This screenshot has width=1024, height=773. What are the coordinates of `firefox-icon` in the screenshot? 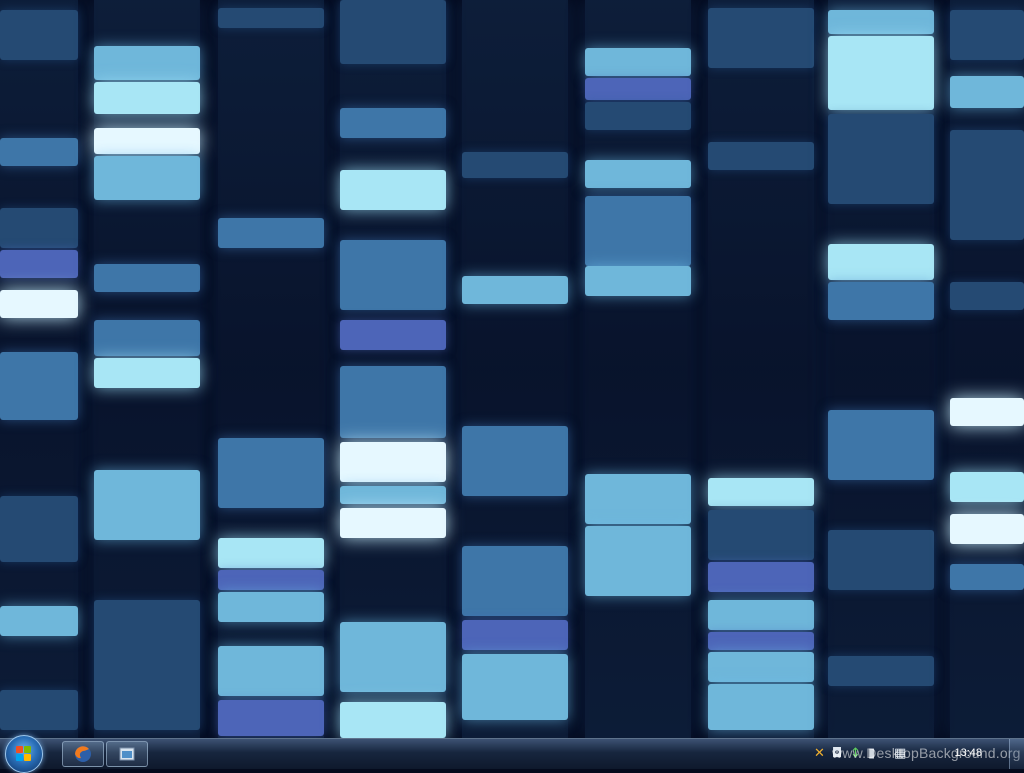 It's located at (83, 754).